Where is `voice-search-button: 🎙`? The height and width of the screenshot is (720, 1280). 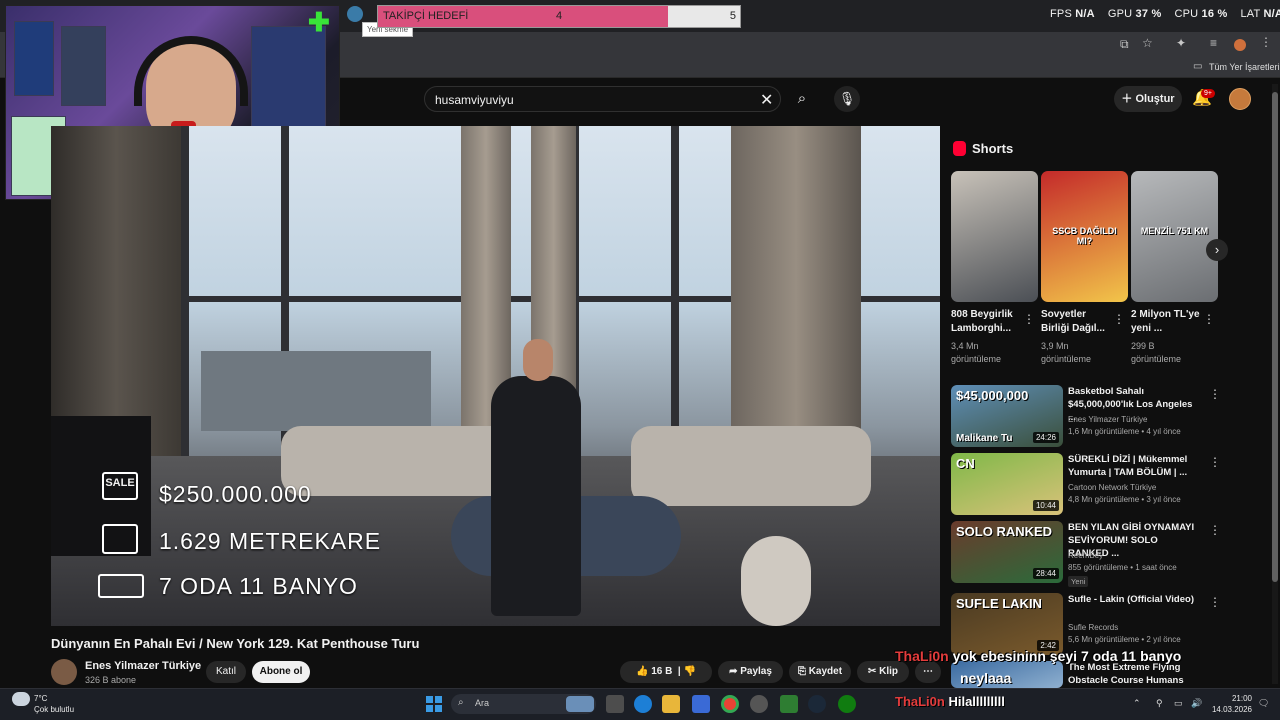
voice-search-button: 🎙 is located at coordinates (847, 99).